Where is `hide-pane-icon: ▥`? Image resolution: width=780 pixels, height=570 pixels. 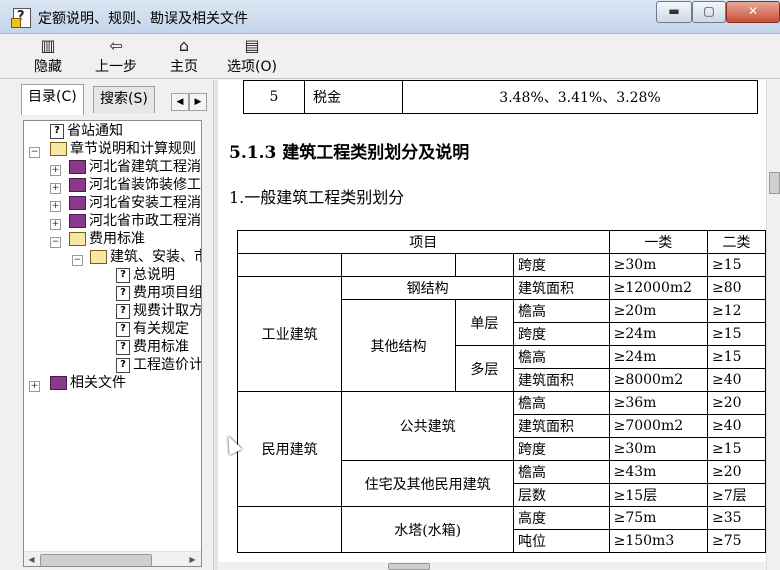 hide-pane-icon: ▥ is located at coordinates (48, 45).